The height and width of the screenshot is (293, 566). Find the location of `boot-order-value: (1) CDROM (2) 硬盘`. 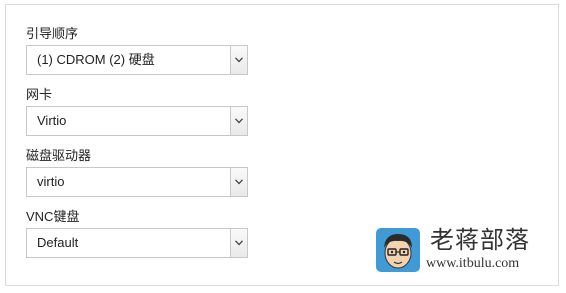

boot-order-value: (1) CDROM (2) 硬盘 is located at coordinates (96, 59).